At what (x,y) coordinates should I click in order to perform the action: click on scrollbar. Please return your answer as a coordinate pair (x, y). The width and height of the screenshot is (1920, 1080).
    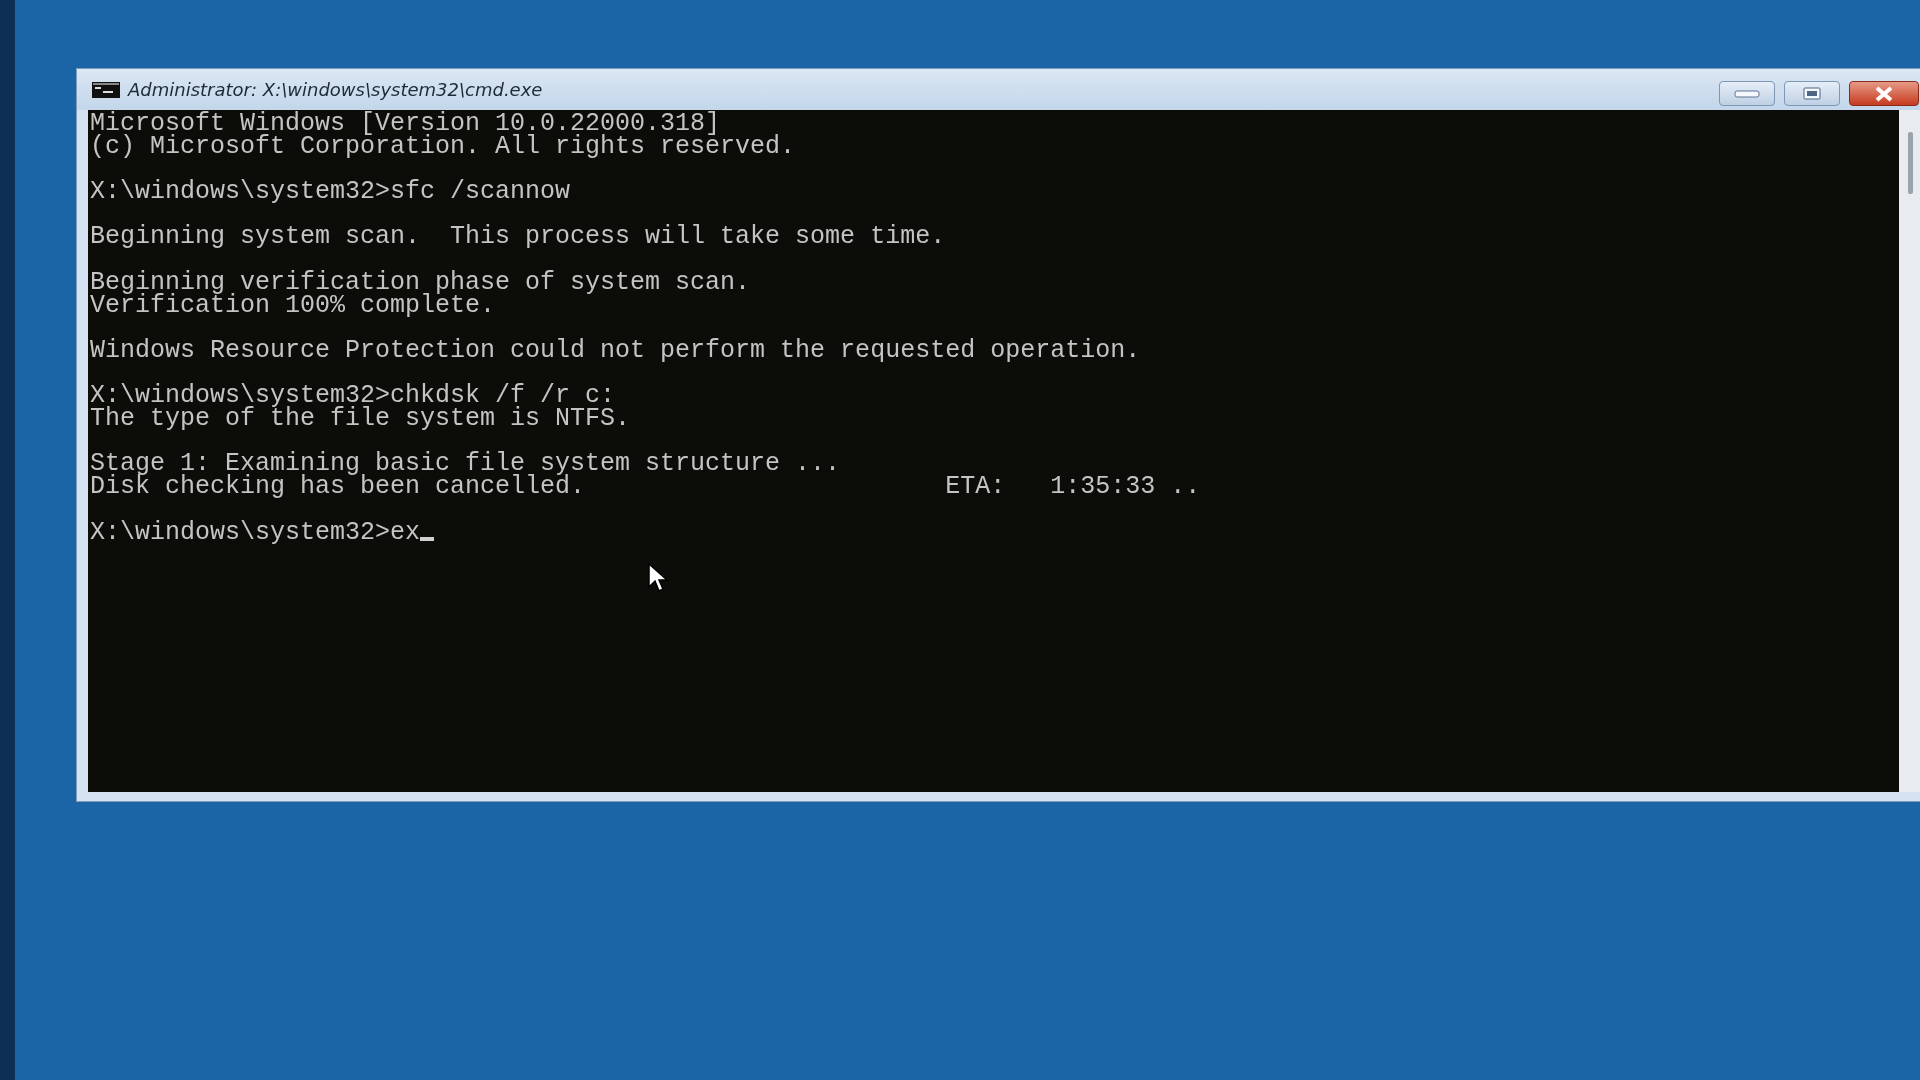
    Looking at the image, I should click on (1909, 451).